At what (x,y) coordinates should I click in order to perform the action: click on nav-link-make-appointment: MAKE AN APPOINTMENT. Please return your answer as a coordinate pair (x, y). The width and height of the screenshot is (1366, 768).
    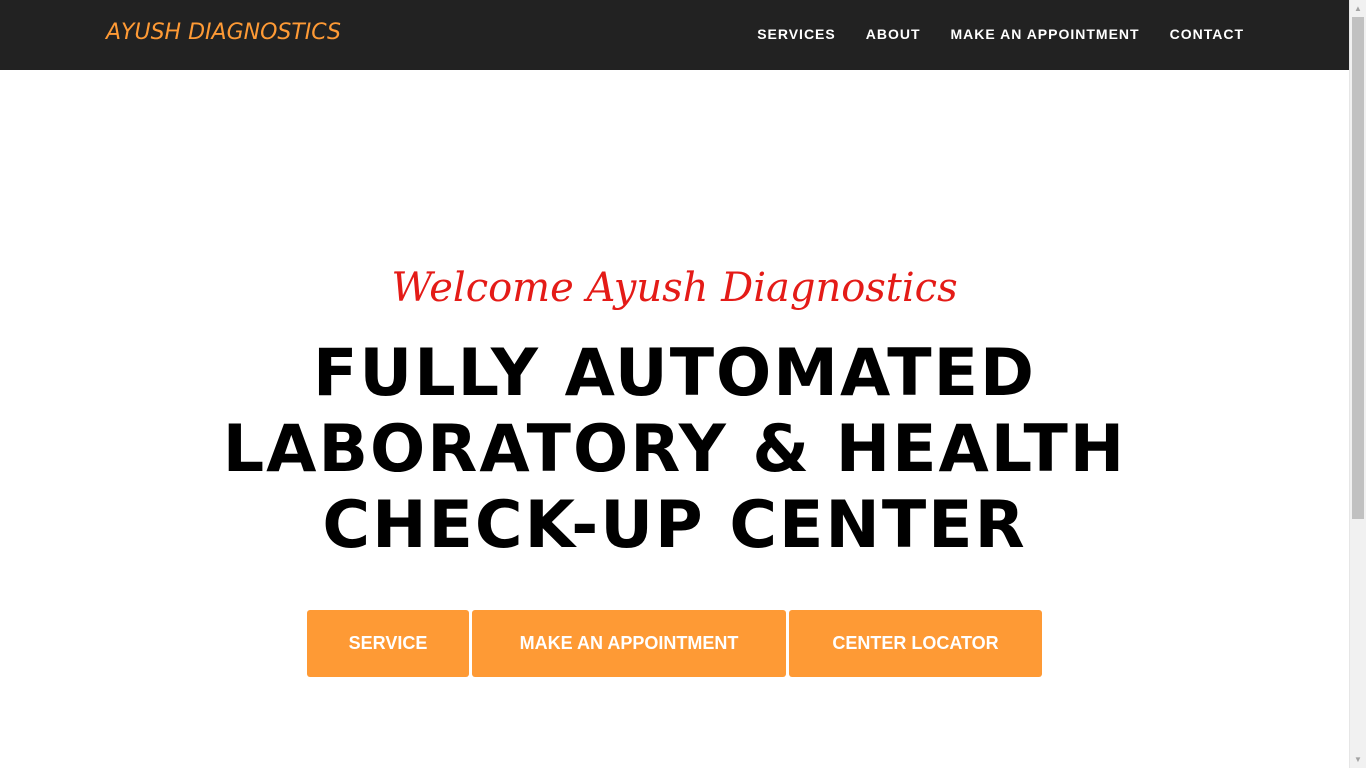
    Looking at the image, I should click on (1045, 34).